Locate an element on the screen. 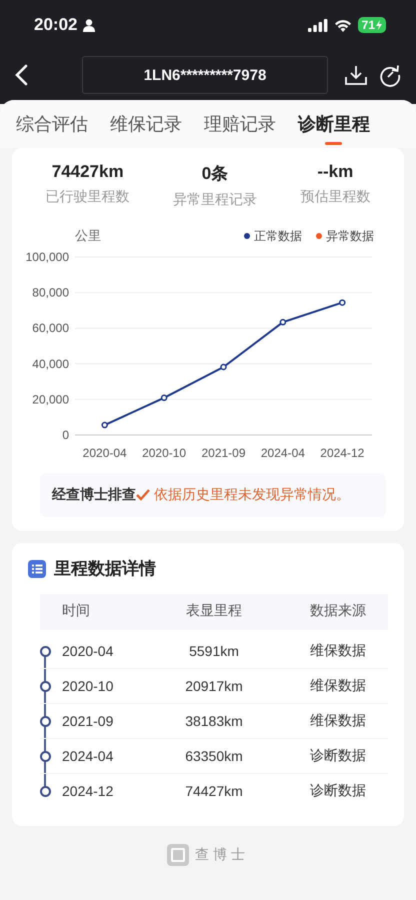 This screenshot has height=900, width=416. axis-label: 80,000 is located at coordinates (50, 293).